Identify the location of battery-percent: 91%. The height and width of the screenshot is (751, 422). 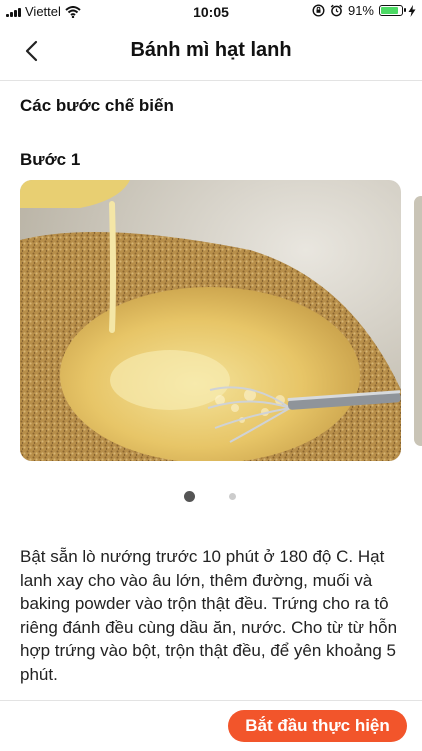
(360, 10).